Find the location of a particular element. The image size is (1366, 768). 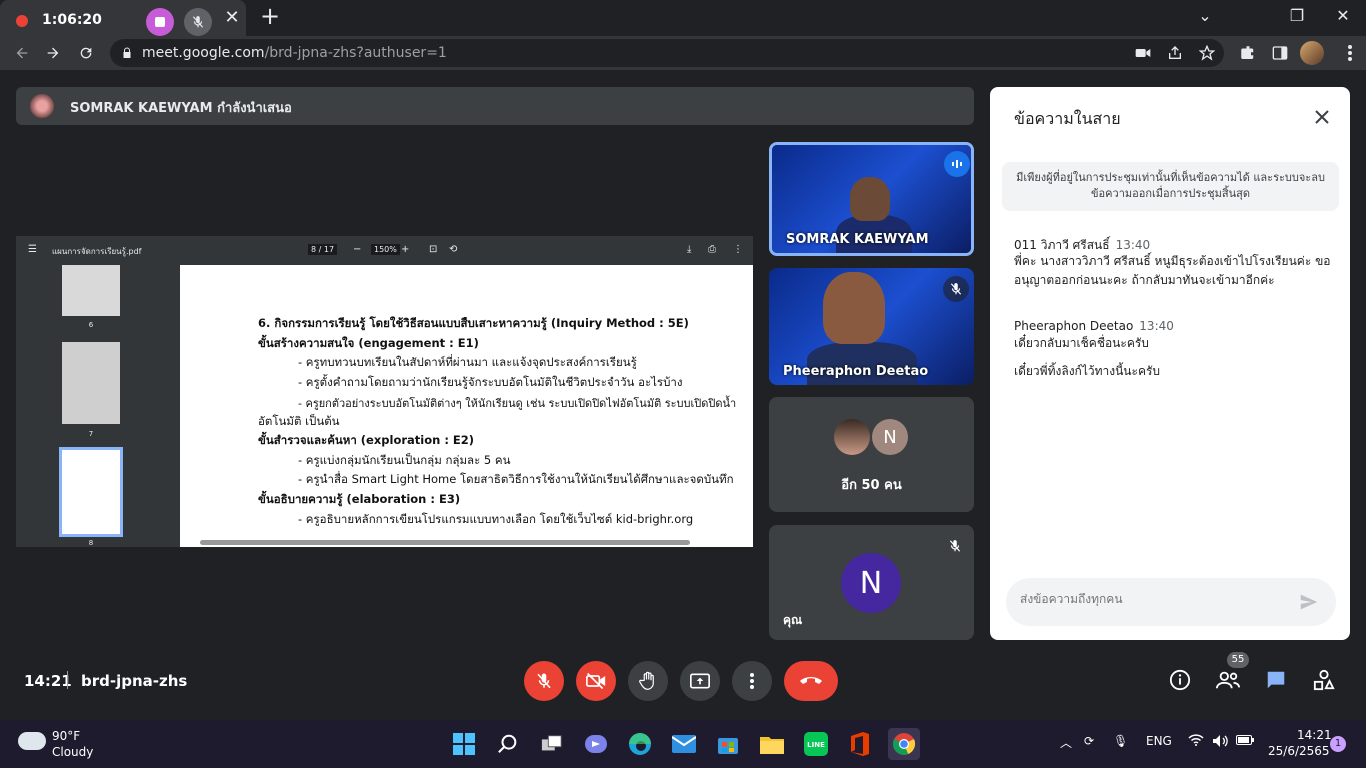

chrome-button is located at coordinates (904, 744).